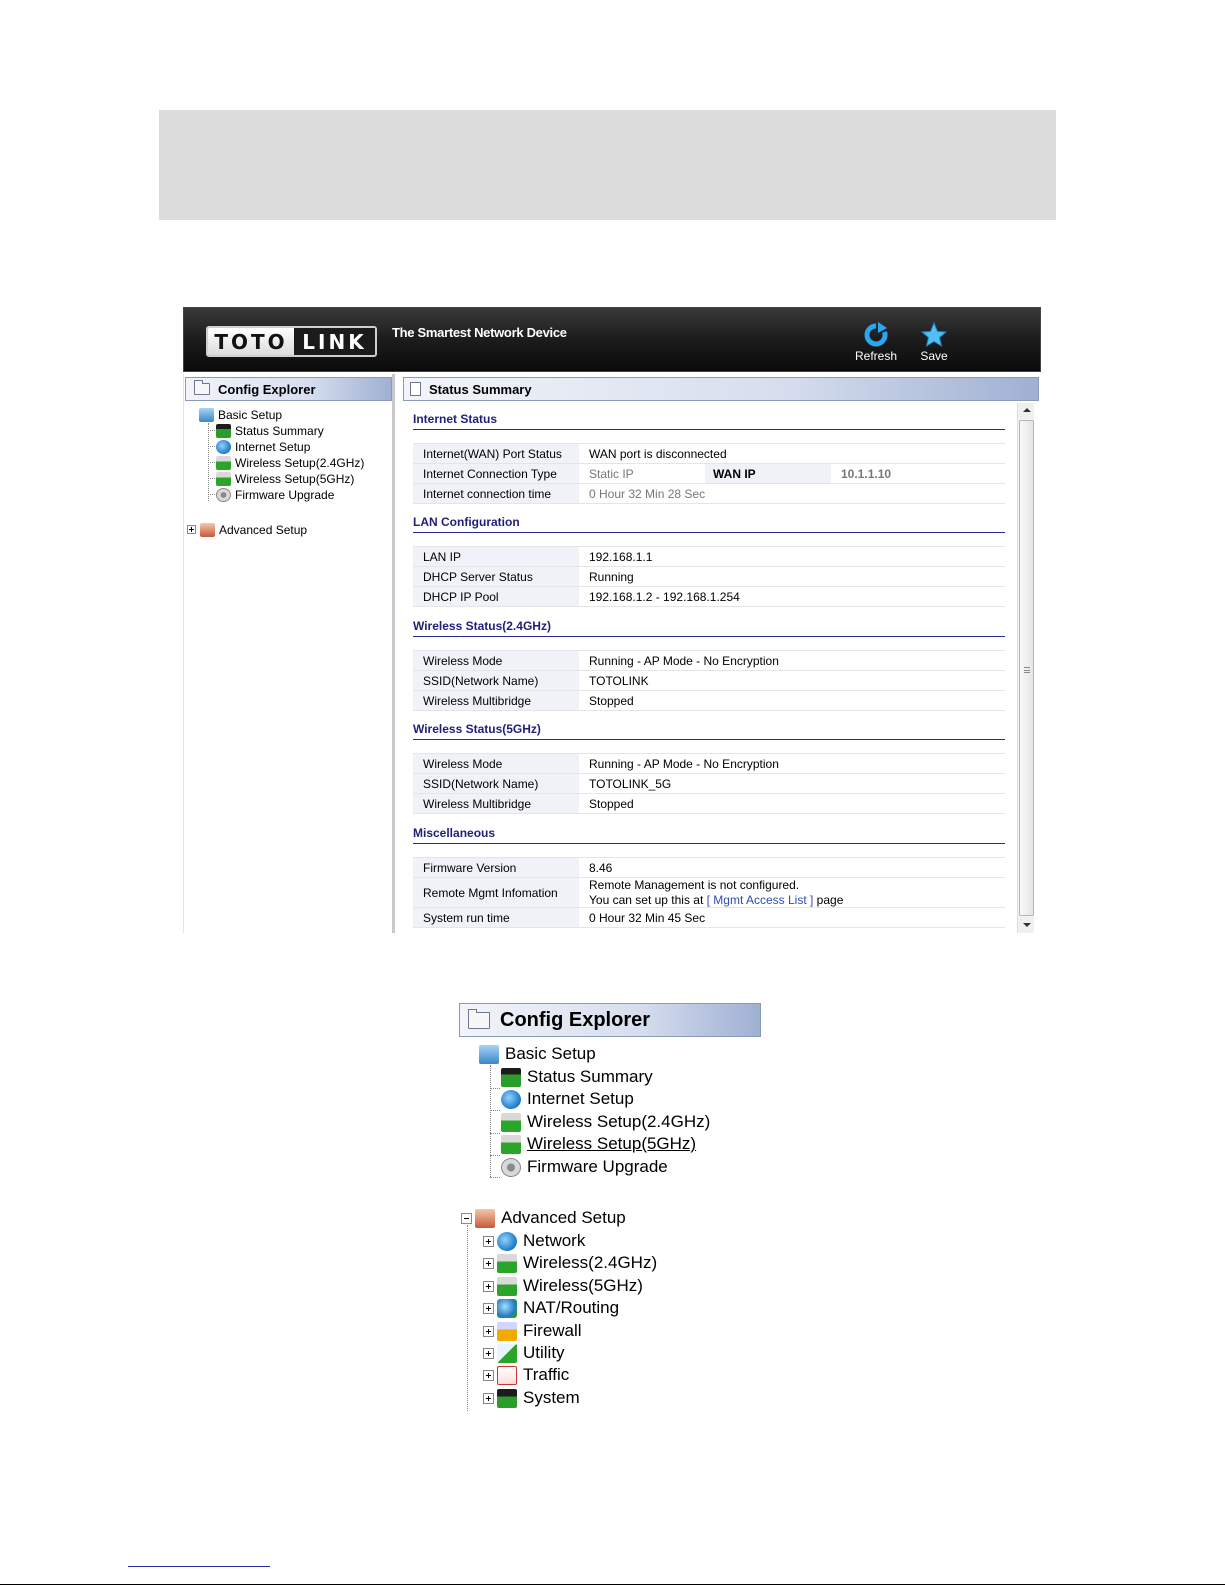 This screenshot has height=1585, width=1225. I want to click on zoom-tree-utility: Utility, so click(524, 1353).